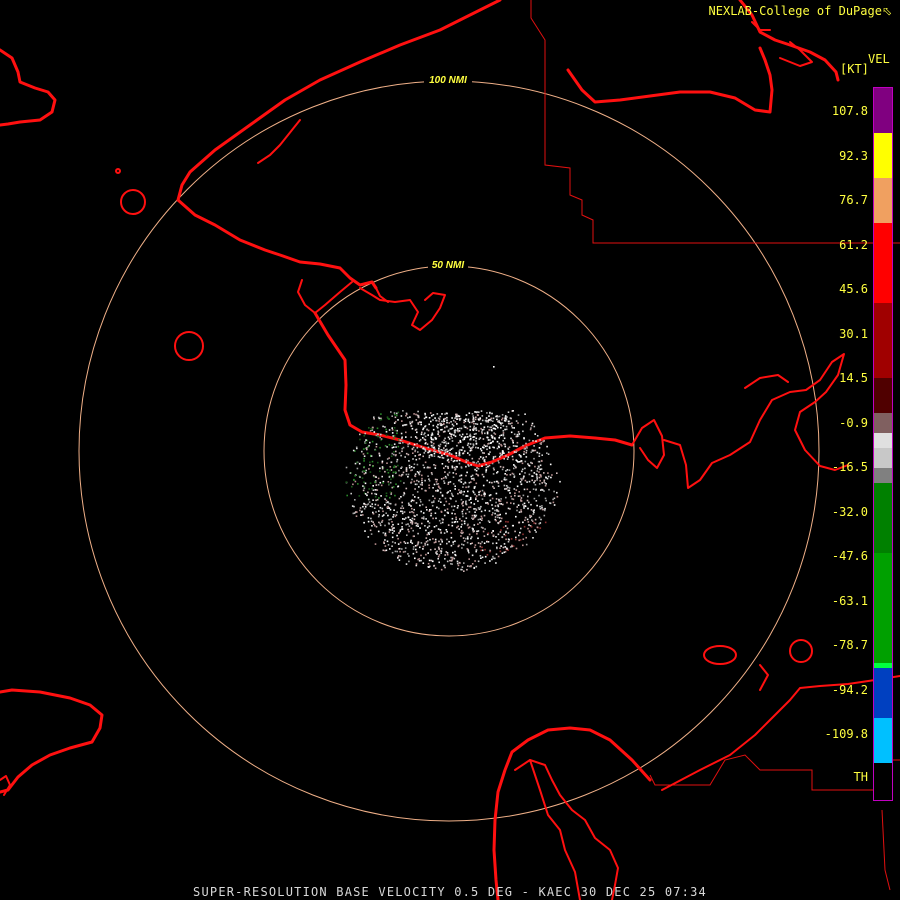  What do you see at coordinates (883, 395) in the screenshot?
I see `colorbar-band` at bounding box center [883, 395].